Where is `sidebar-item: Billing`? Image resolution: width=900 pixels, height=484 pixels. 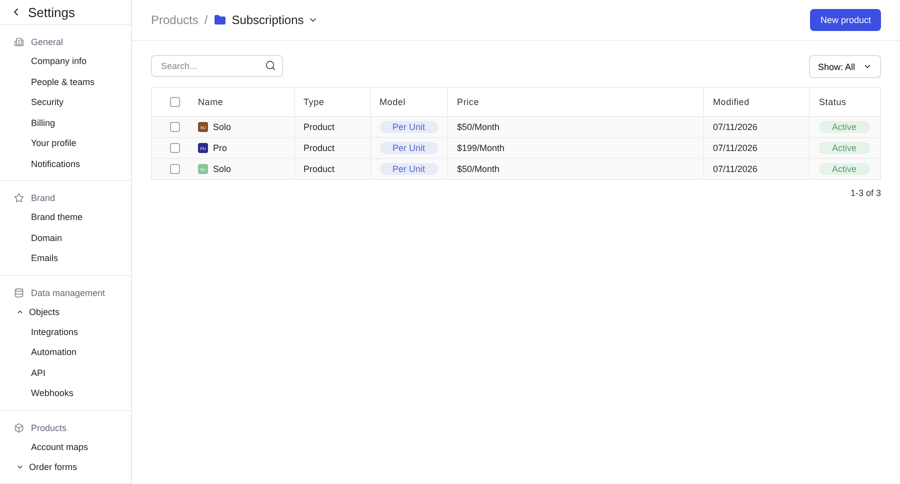 sidebar-item: Billing is located at coordinates (65, 122).